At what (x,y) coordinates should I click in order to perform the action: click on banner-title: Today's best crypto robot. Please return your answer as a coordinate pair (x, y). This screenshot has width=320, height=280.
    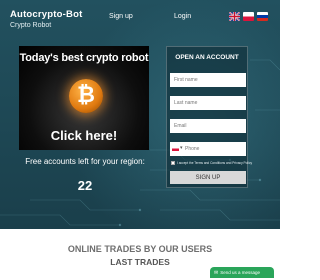
    Looking at the image, I should click on (84, 58).